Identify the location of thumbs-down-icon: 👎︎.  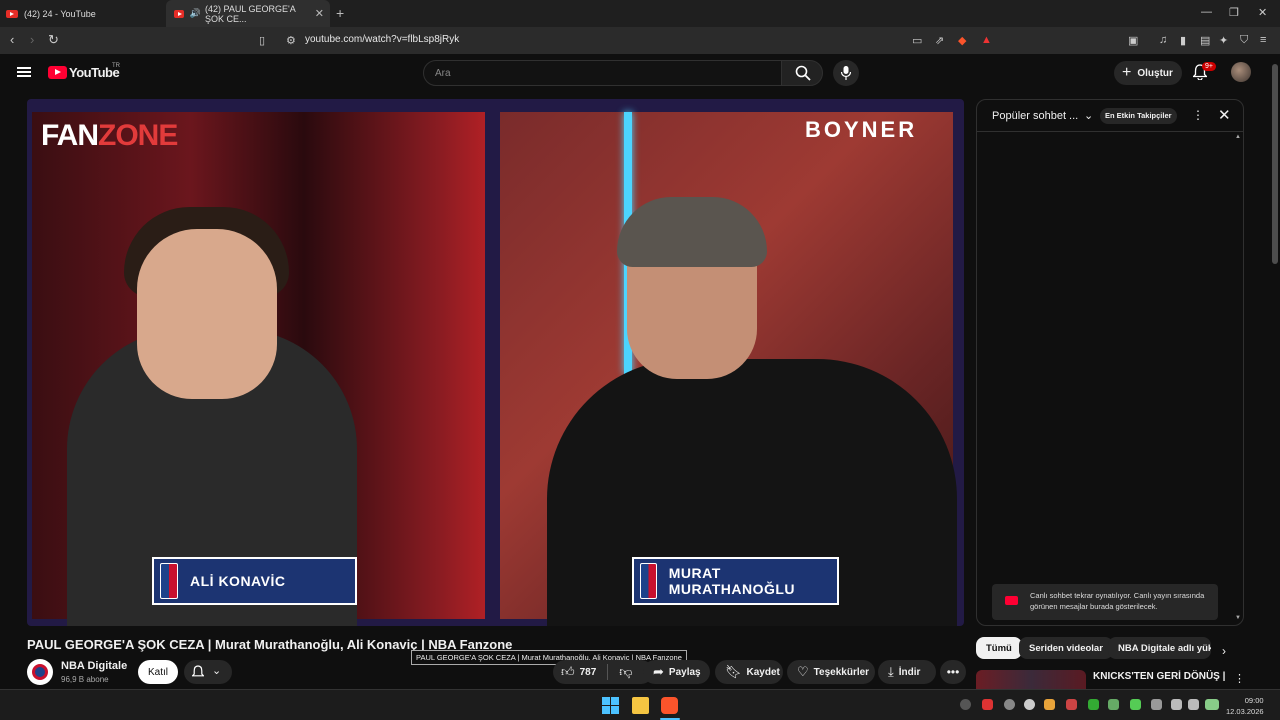
(625, 672).